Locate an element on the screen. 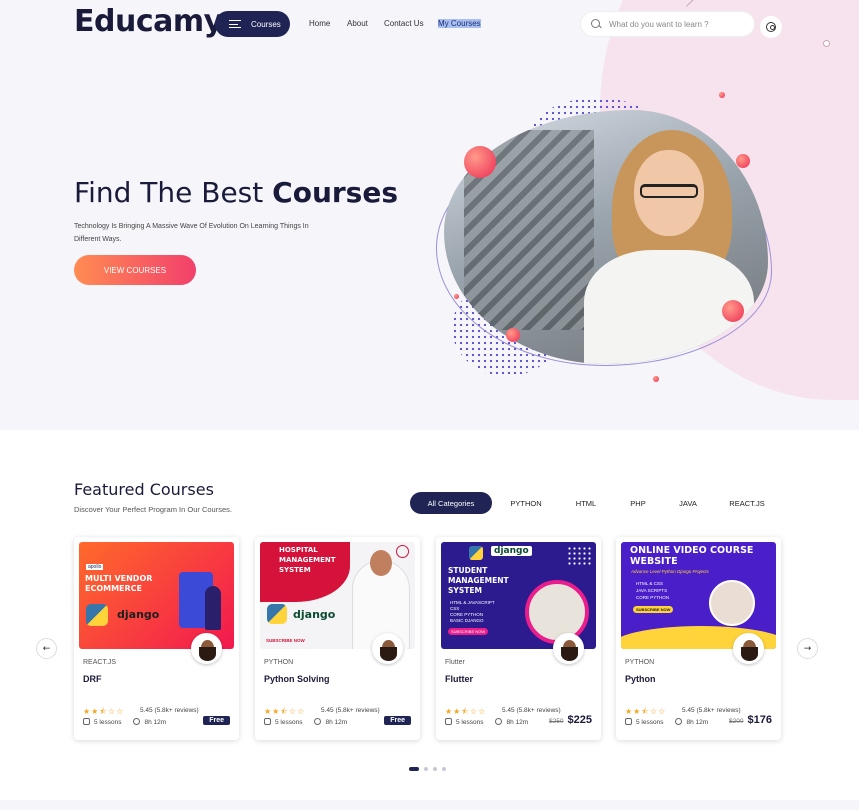 The image size is (859, 810). category-html: HTML is located at coordinates (586, 503).